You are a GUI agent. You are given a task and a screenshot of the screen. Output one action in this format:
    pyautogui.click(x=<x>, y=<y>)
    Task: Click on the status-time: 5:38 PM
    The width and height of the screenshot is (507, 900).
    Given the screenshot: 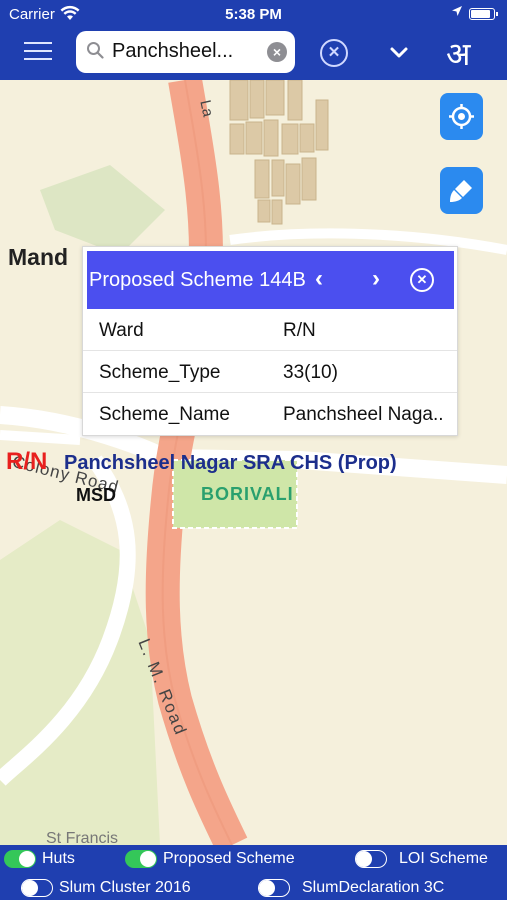 What is the action you would take?
    pyautogui.click(x=253, y=14)
    